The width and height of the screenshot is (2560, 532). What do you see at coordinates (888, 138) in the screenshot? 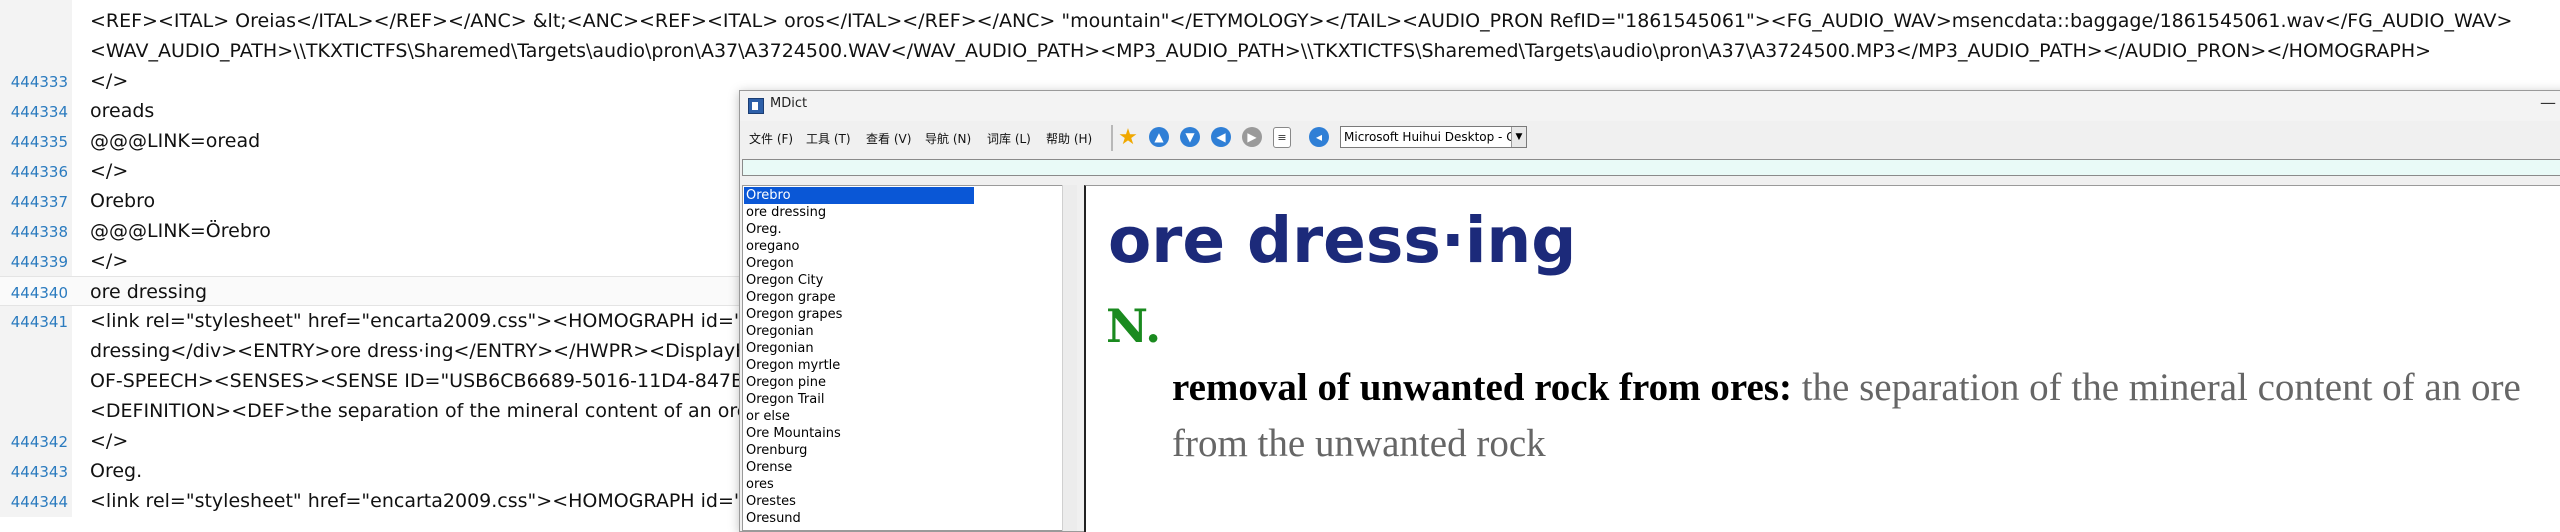
I see `menu-view: 查看 (V)` at bounding box center [888, 138].